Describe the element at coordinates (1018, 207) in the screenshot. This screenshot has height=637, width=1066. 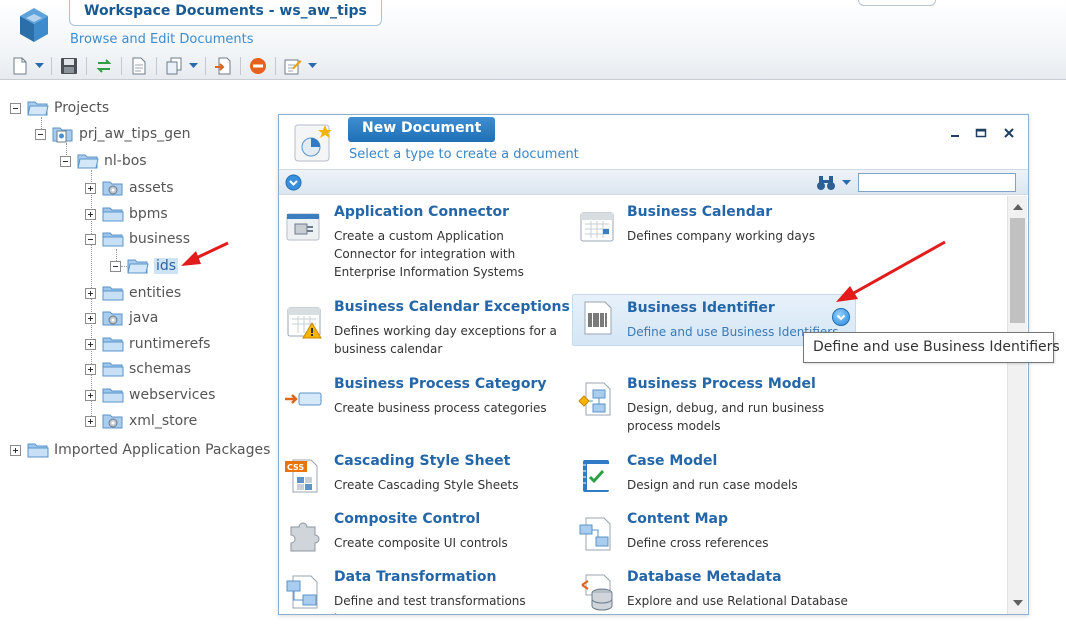
I see `scroll-up-icon` at that location.